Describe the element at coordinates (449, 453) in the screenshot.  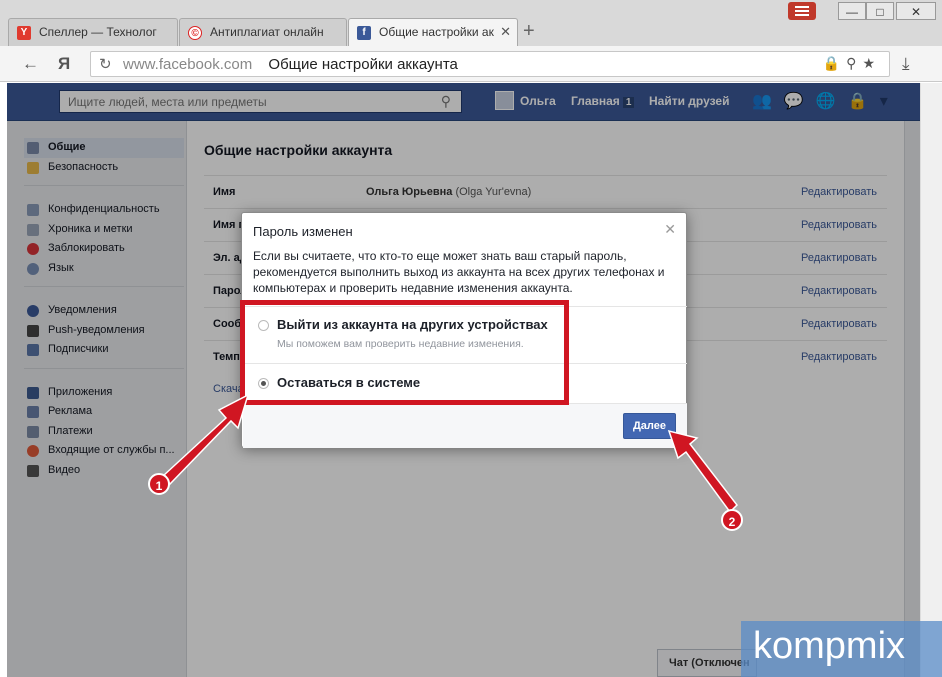
I see `annotation-arrows` at that location.